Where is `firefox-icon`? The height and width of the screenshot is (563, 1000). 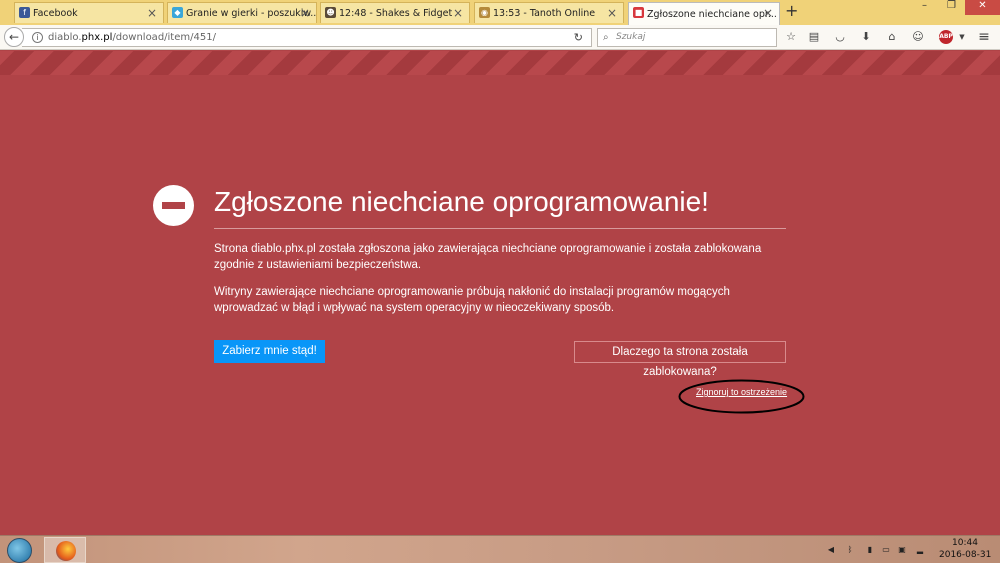
firefox-icon is located at coordinates (66, 551).